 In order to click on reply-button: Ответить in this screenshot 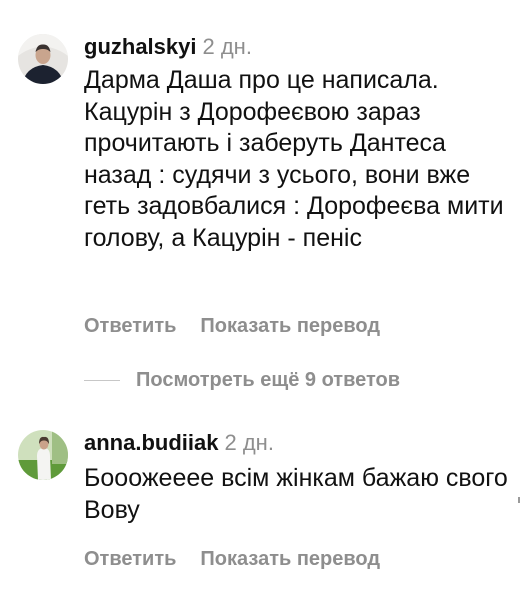, I will do `click(130, 559)`.